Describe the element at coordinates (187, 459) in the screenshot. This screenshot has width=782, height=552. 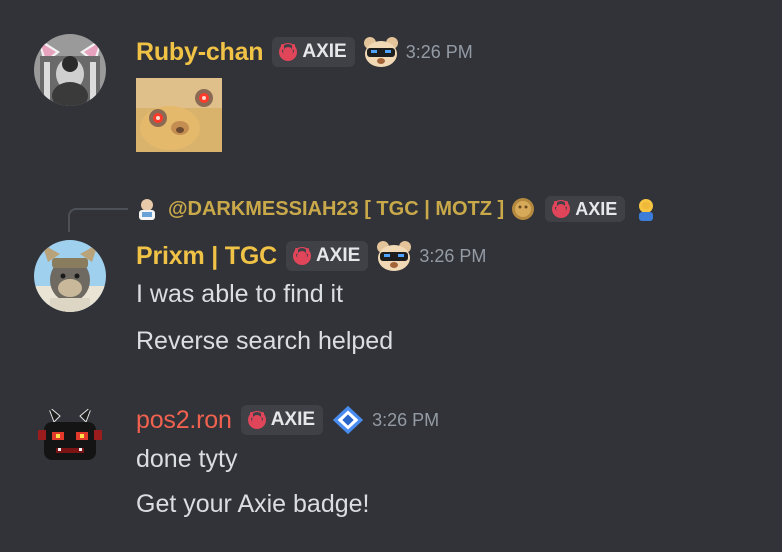
I see `message-line: done tyty` at that location.